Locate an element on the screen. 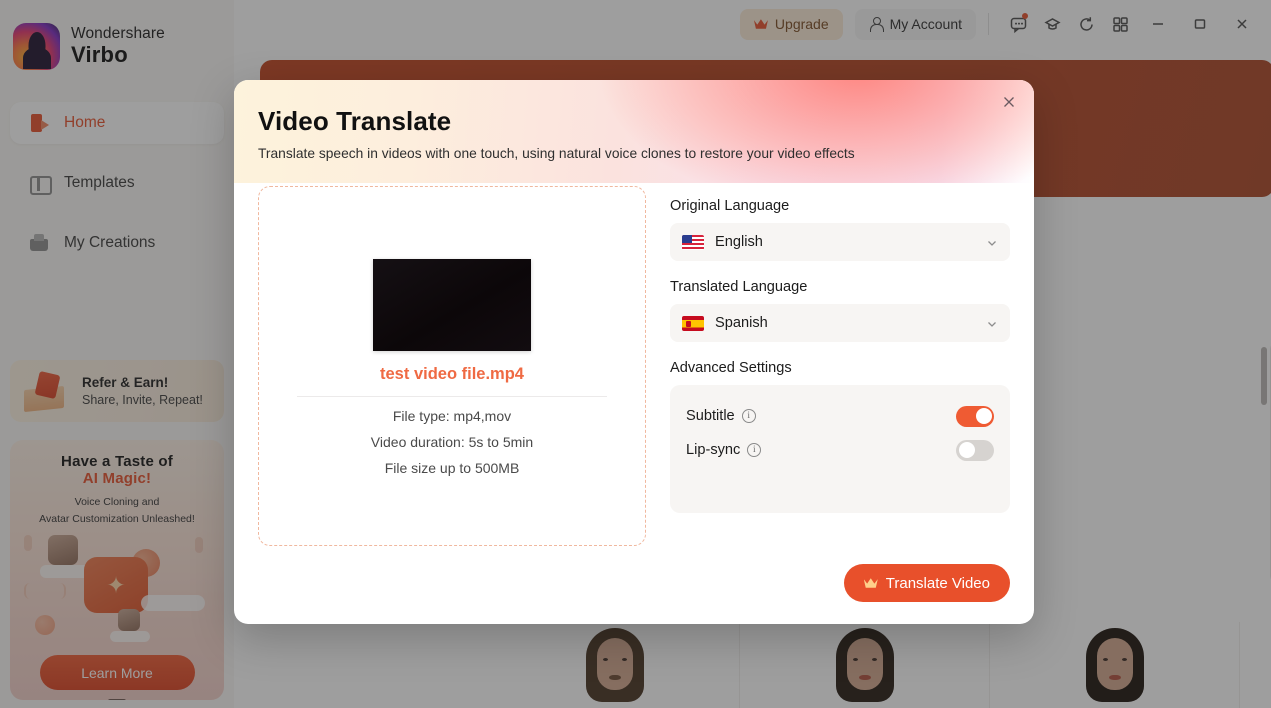 The height and width of the screenshot is (708, 1271). lip-sync-setting-row: Lip-sync i is located at coordinates (840, 450).